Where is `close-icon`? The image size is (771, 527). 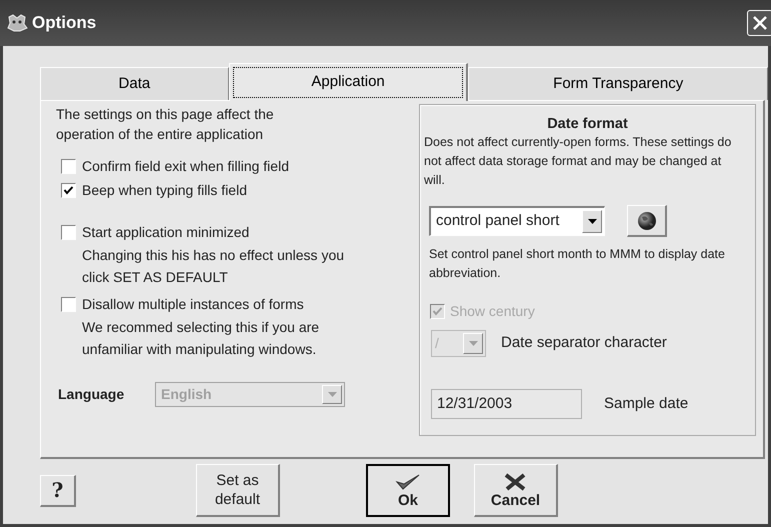 close-icon is located at coordinates (760, 23).